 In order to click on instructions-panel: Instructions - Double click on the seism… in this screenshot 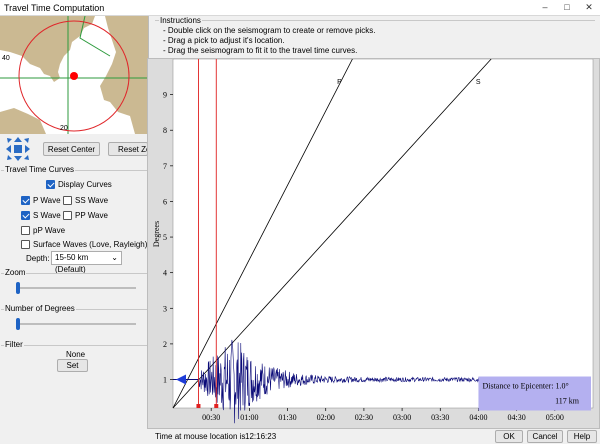, I will do `click(377, 37)`.